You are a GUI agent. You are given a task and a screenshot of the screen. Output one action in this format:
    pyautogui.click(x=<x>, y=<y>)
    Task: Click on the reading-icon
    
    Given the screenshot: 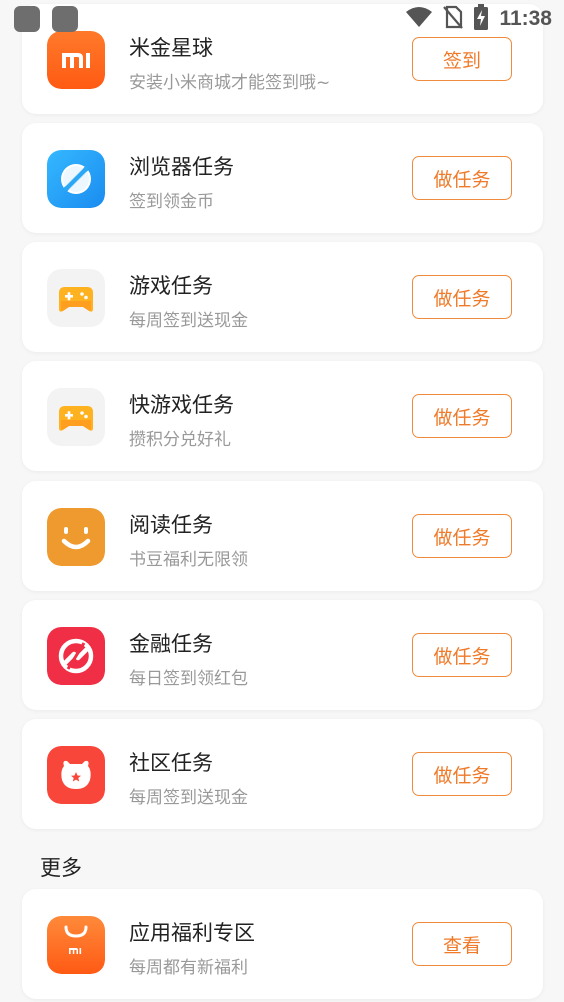 What is the action you would take?
    pyautogui.click(x=76, y=537)
    